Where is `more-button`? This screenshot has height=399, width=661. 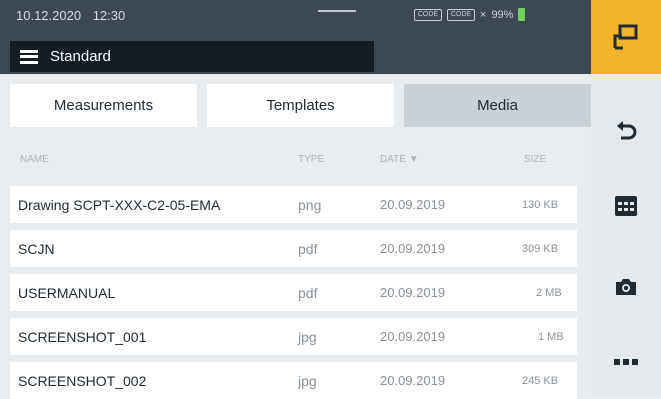
more-button is located at coordinates (626, 362).